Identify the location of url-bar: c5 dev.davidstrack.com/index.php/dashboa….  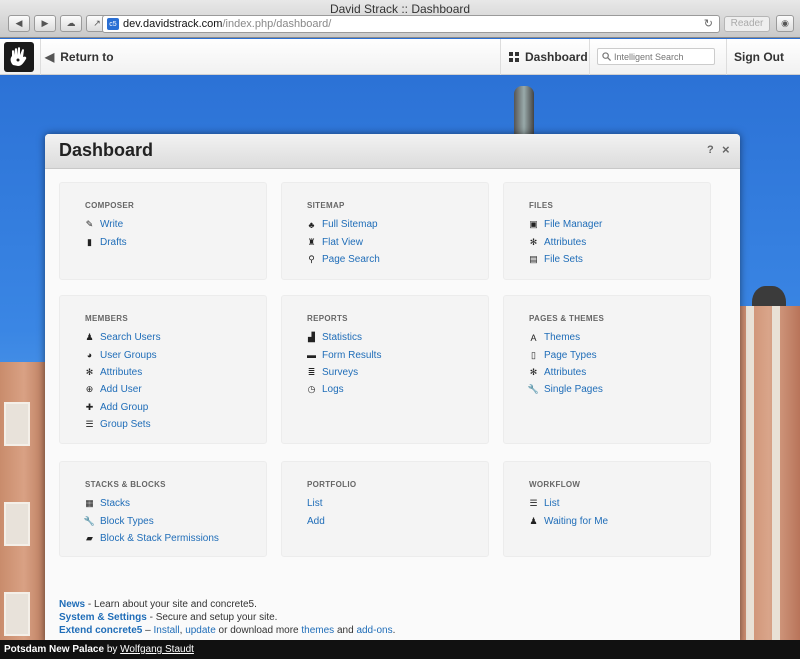
(411, 24).